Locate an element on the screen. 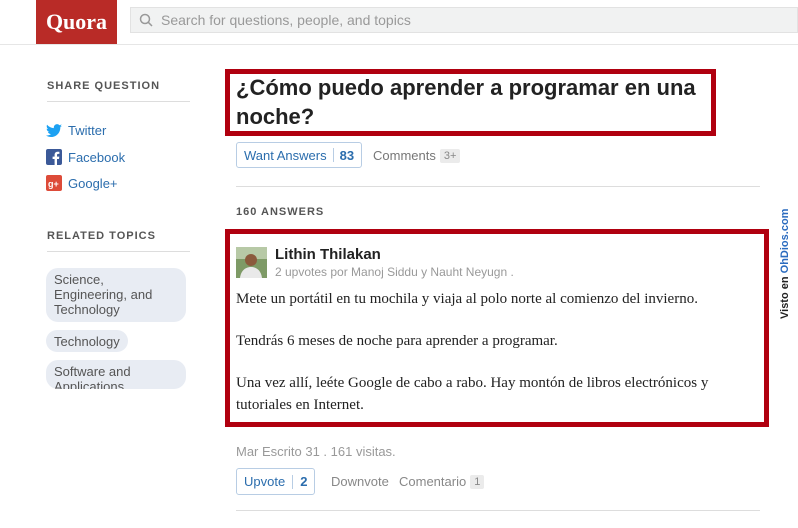  share-facebook-label: Facebook is located at coordinates (97, 157).